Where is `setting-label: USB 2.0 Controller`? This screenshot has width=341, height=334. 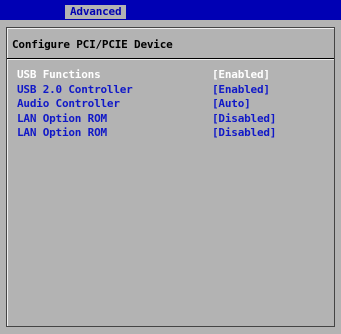
setting-label: USB 2.0 Controller is located at coordinates (75, 89).